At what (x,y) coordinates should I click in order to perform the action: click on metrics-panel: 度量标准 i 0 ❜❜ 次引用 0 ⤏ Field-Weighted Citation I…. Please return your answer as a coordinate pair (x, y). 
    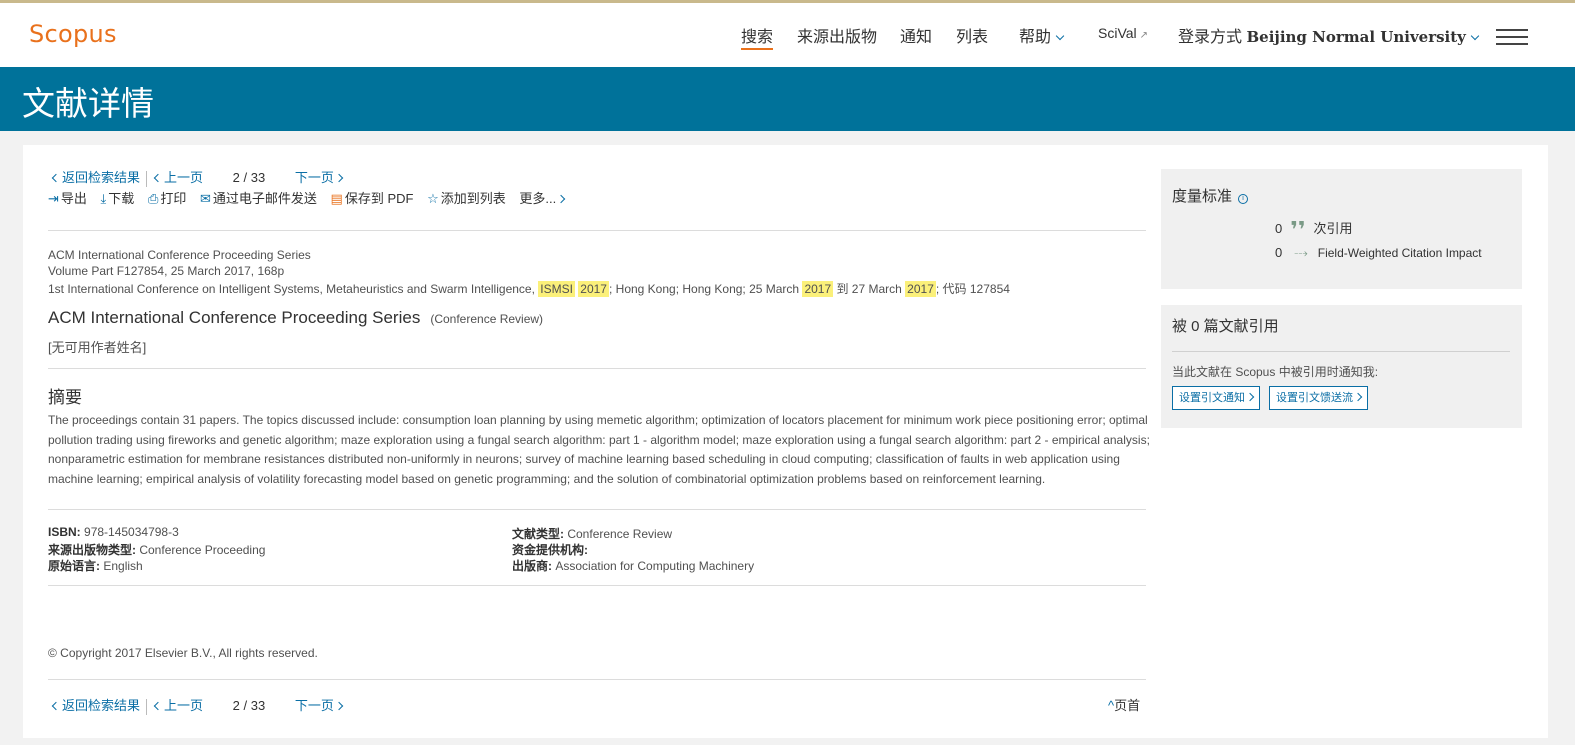
    Looking at the image, I should click on (1341, 229).